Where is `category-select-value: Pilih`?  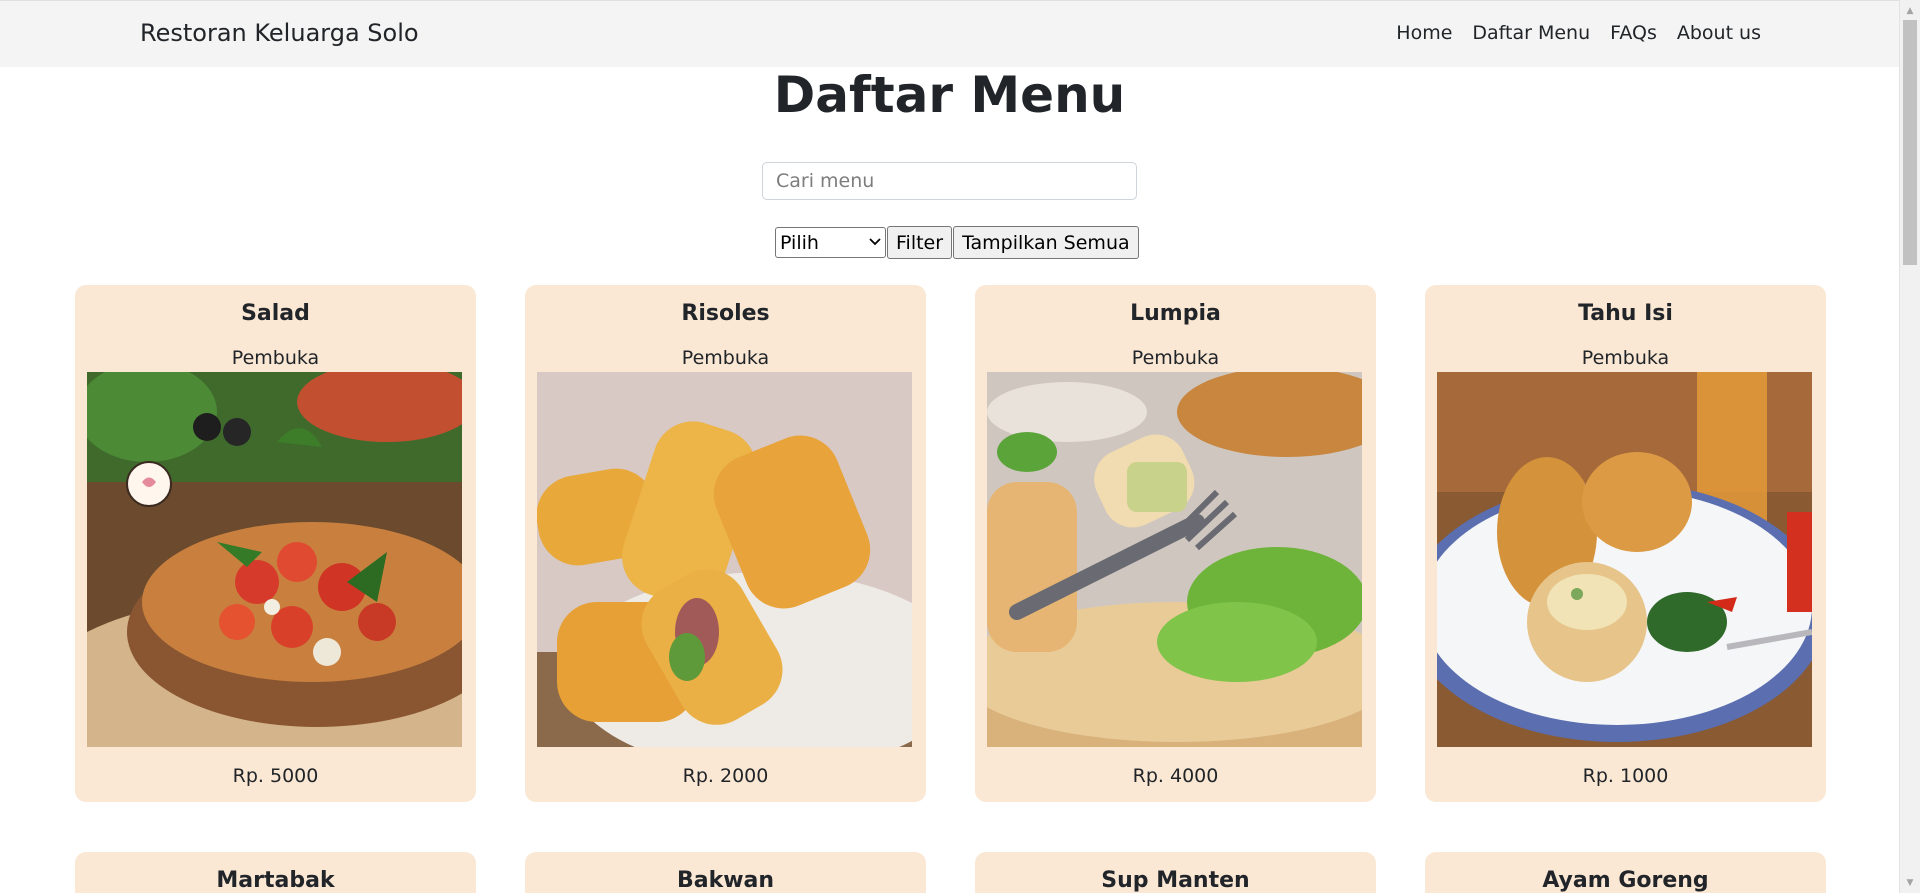 category-select-value: Pilih is located at coordinates (799, 242).